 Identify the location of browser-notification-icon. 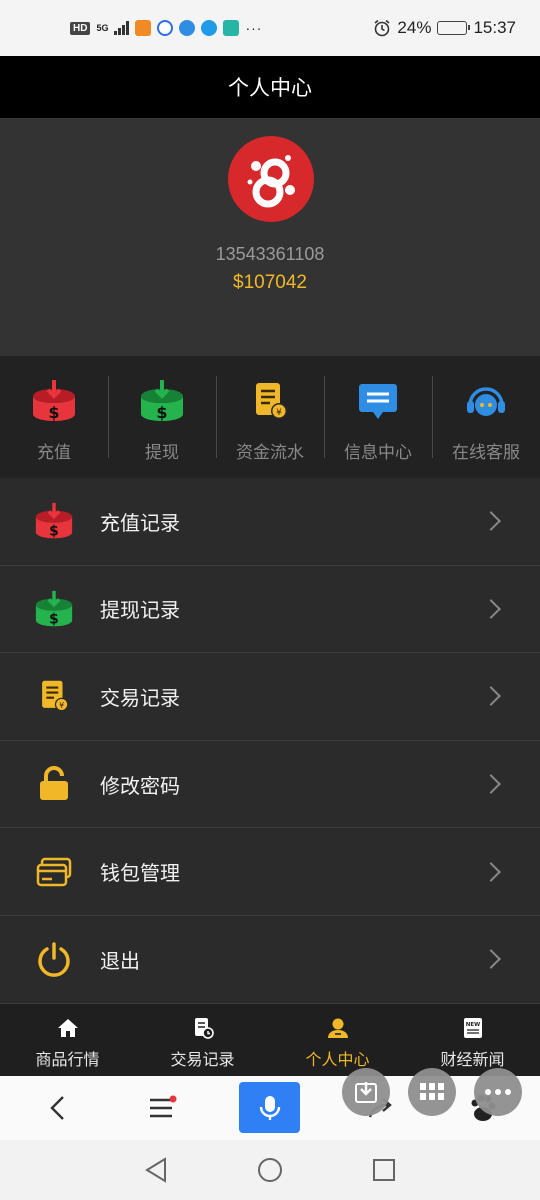
(187, 28).